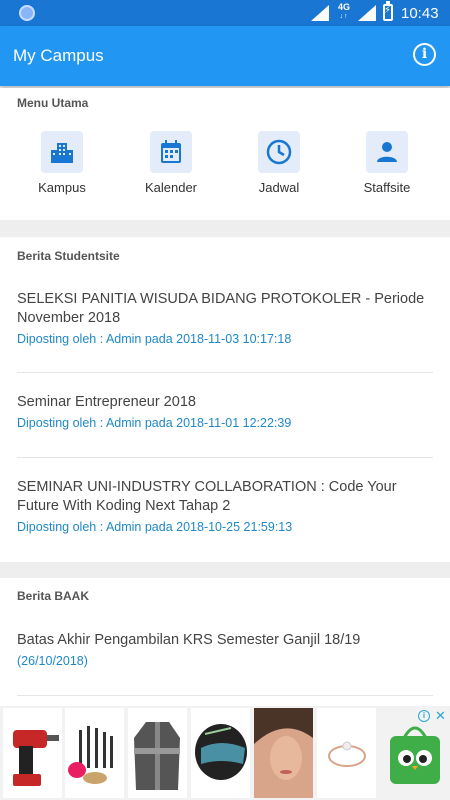 The image size is (450, 800). I want to click on studentsite-title: Berita Studentsite, so click(68, 256).